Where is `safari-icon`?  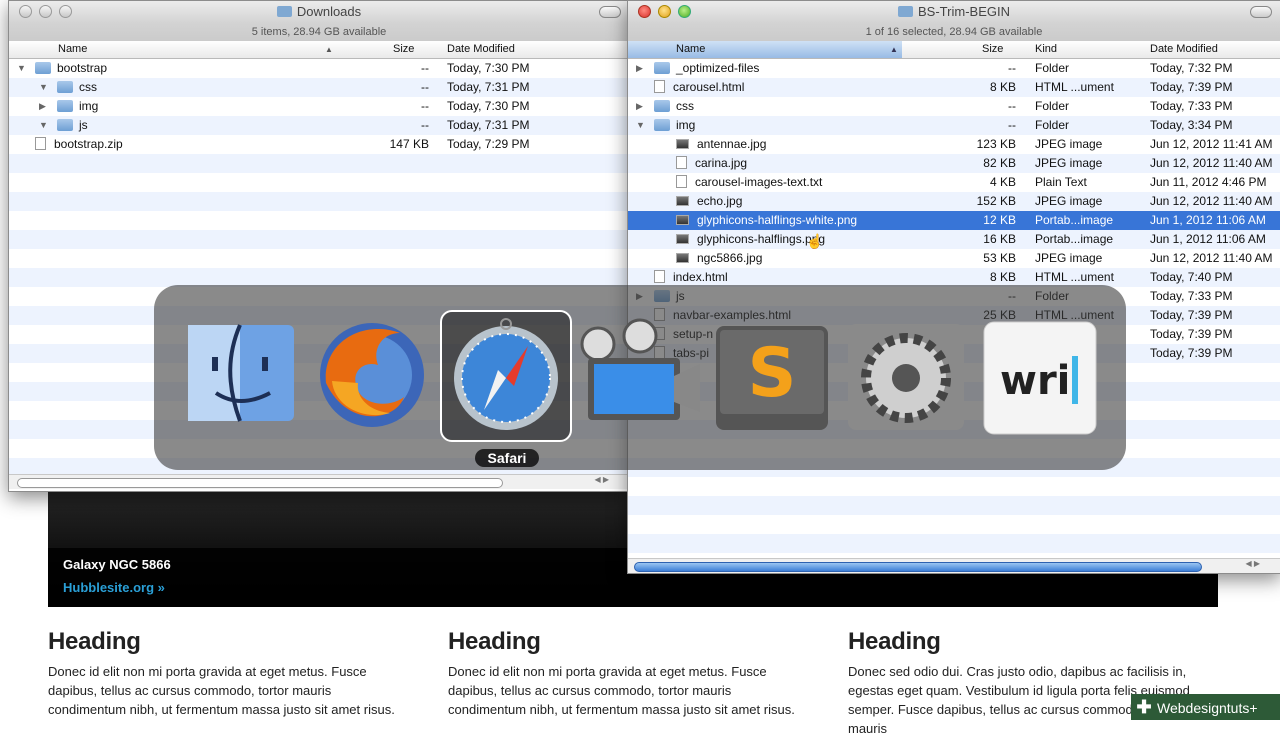
safari-icon is located at coordinates (506, 376).